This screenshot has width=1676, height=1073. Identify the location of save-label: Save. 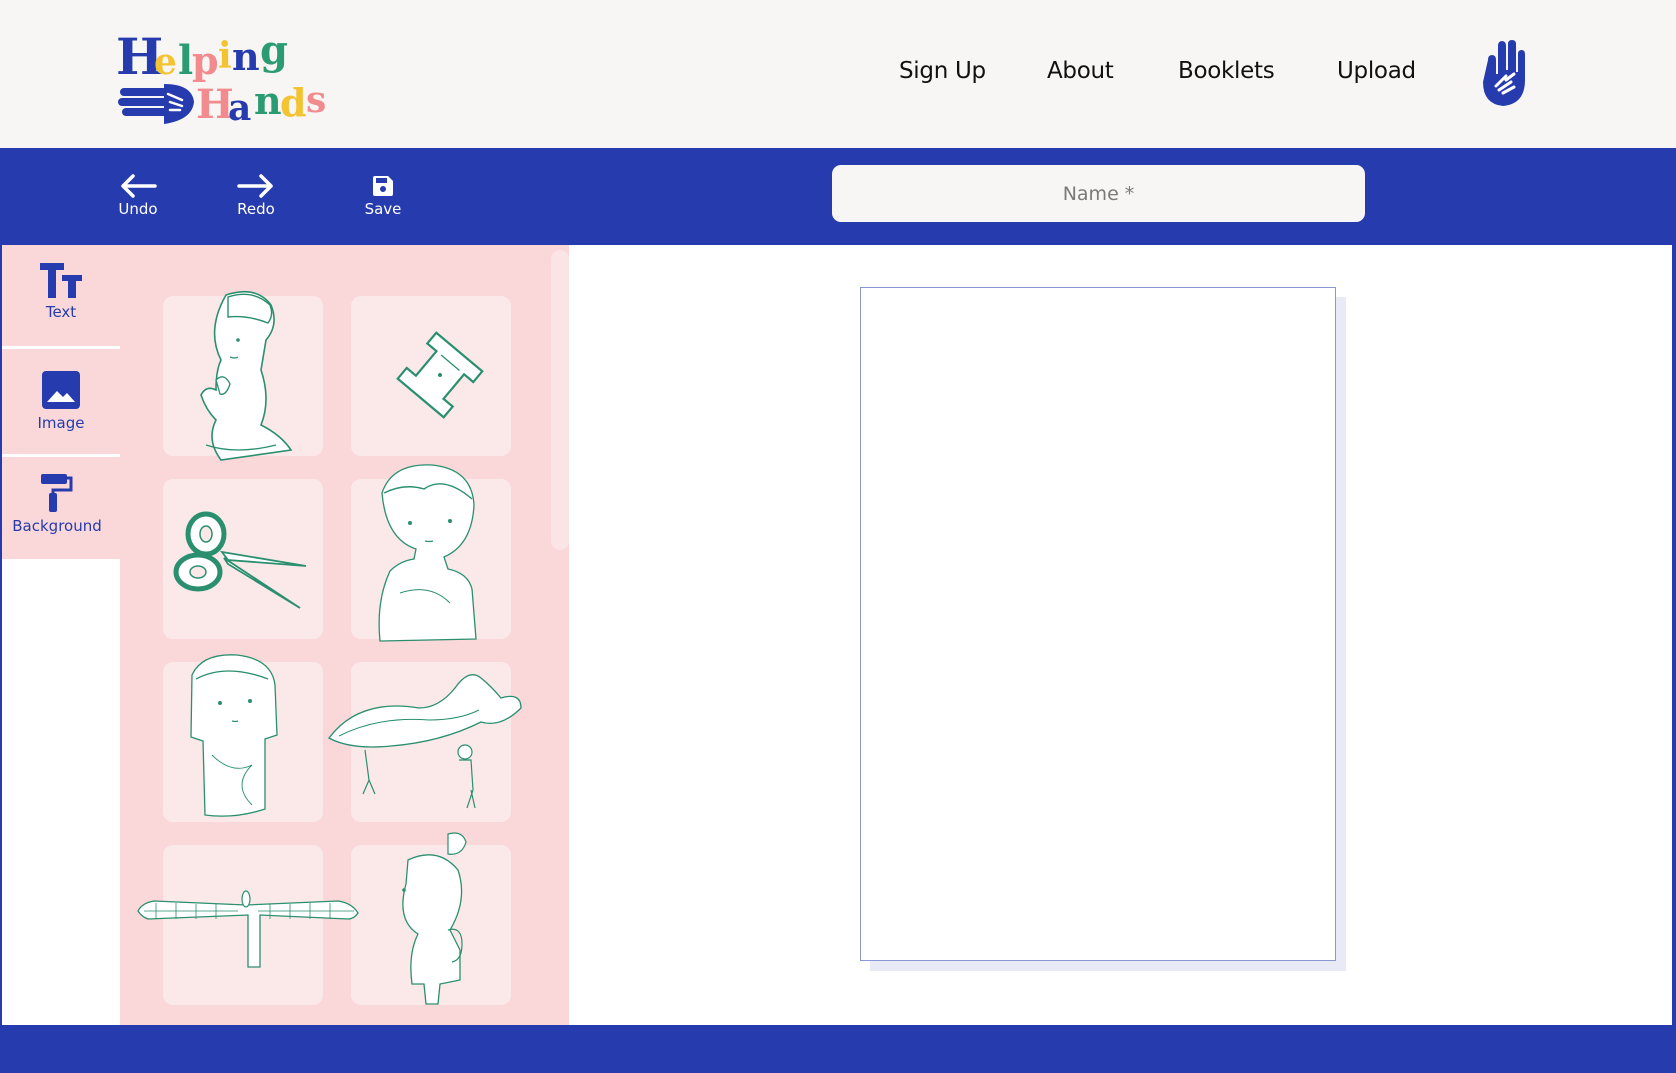
(383, 209).